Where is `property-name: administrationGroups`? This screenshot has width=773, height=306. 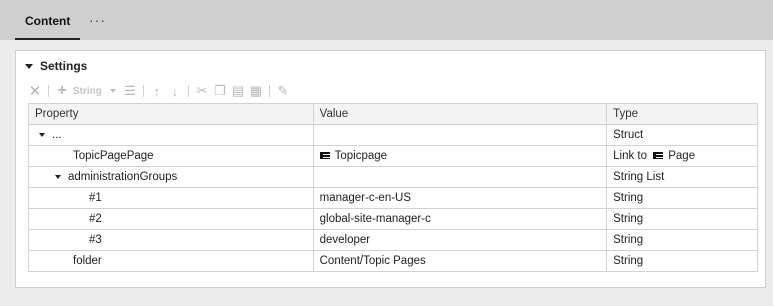 property-name: administrationGroups is located at coordinates (123, 177).